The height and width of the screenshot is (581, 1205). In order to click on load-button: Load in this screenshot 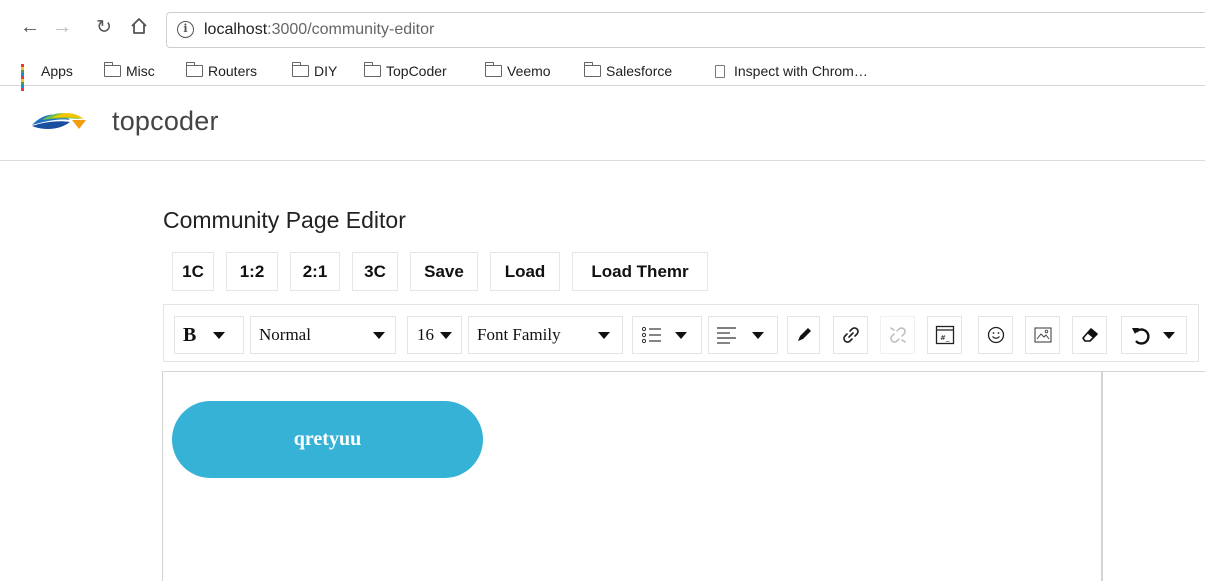, I will do `click(525, 271)`.